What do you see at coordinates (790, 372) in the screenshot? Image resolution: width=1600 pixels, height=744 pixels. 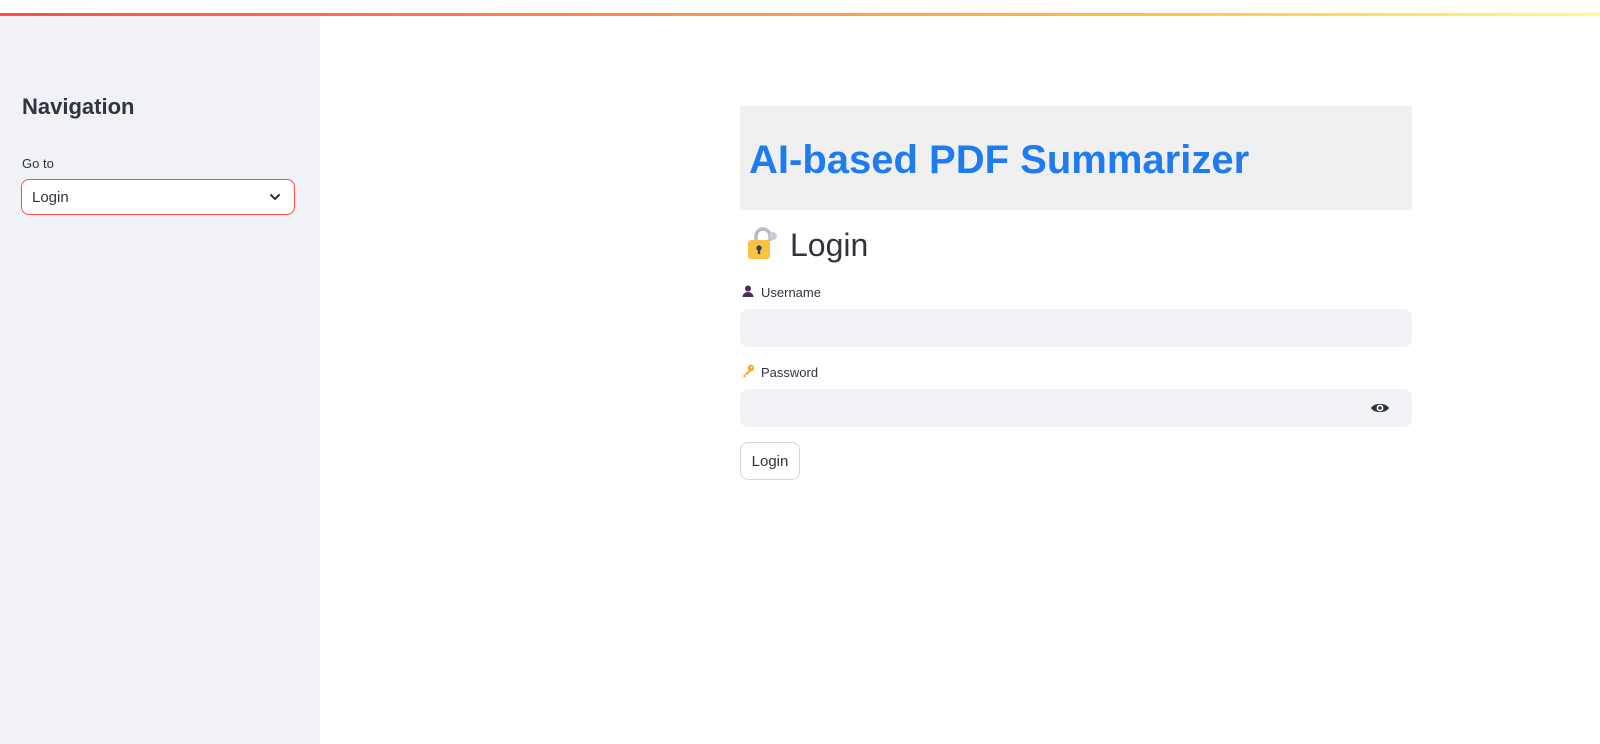 I see `password-label-text: Password` at bounding box center [790, 372].